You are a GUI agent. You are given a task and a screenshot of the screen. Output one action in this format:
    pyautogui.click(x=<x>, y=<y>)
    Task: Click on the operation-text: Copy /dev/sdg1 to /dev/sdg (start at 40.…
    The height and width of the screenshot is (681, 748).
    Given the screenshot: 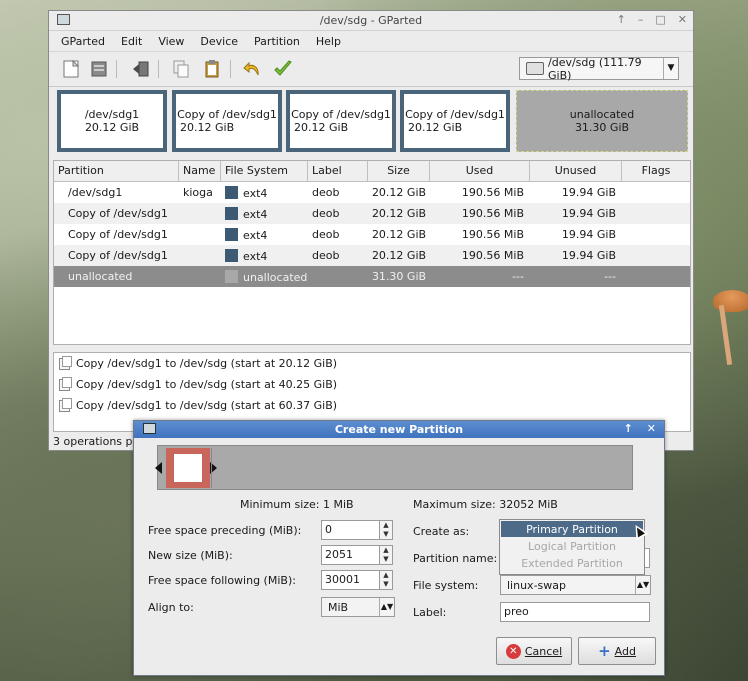 What is the action you would take?
    pyautogui.click(x=207, y=384)
    